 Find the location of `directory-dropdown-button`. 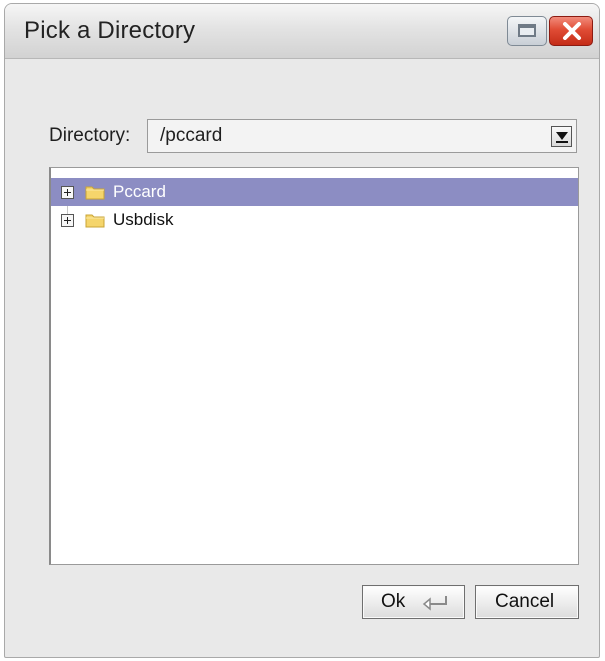

directory-dropdown-button is located at coordinates (561, 136).